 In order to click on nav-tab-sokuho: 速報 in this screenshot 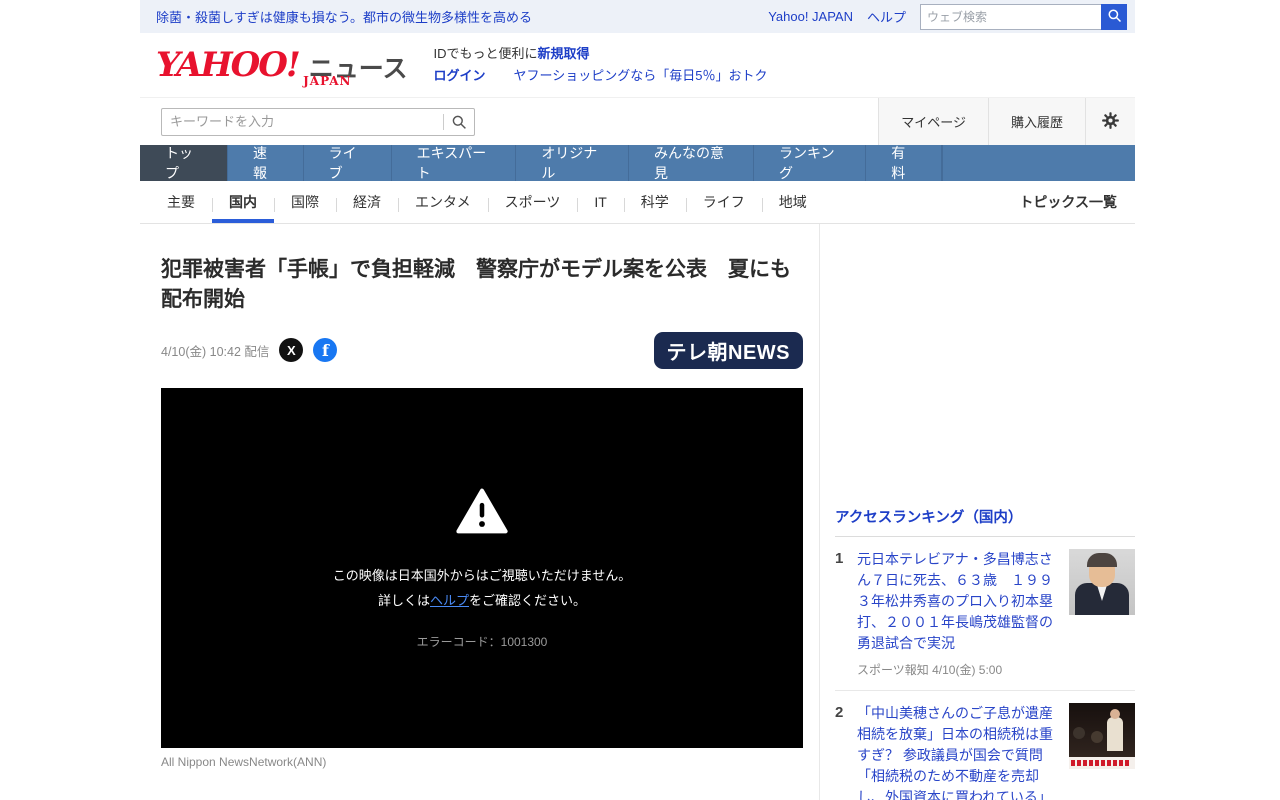, I will do `click(266, 163)`.